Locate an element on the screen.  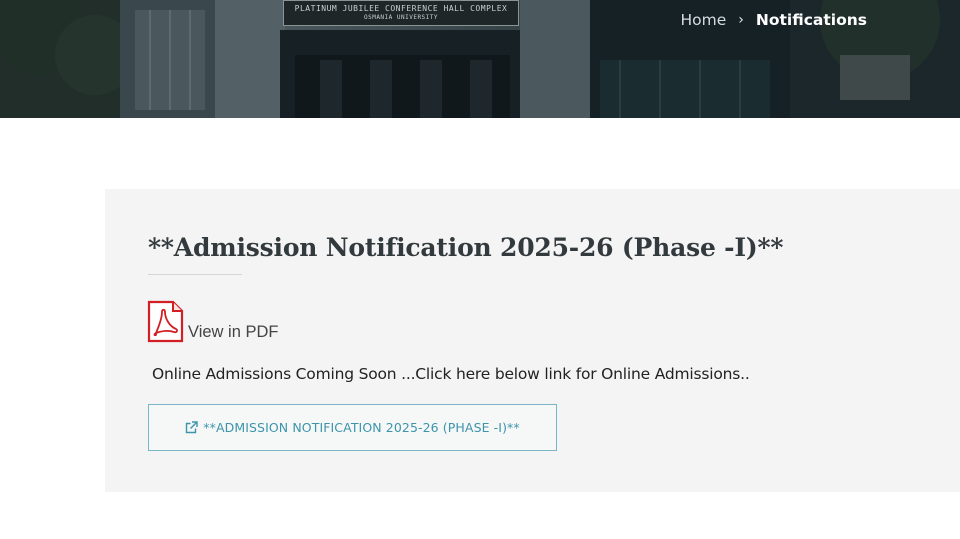
pdf-file-icon is located at coordinates (165, 321).